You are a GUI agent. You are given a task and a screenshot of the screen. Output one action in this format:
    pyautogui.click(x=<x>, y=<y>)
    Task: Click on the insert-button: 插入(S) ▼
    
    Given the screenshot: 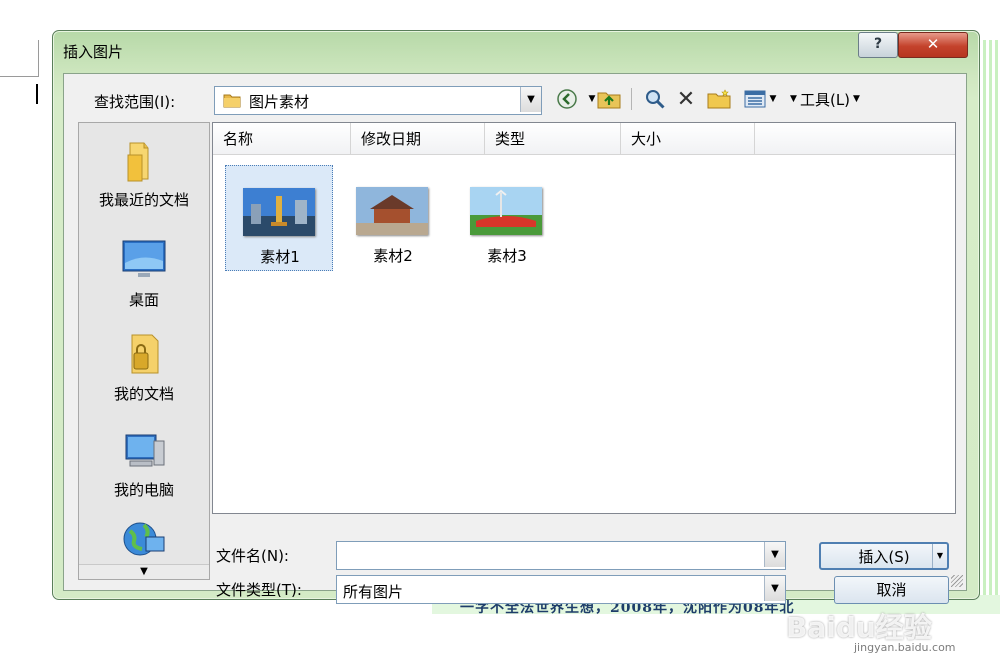 What is the action you would take?
    pyautogui.click(x=884, y=556)
    